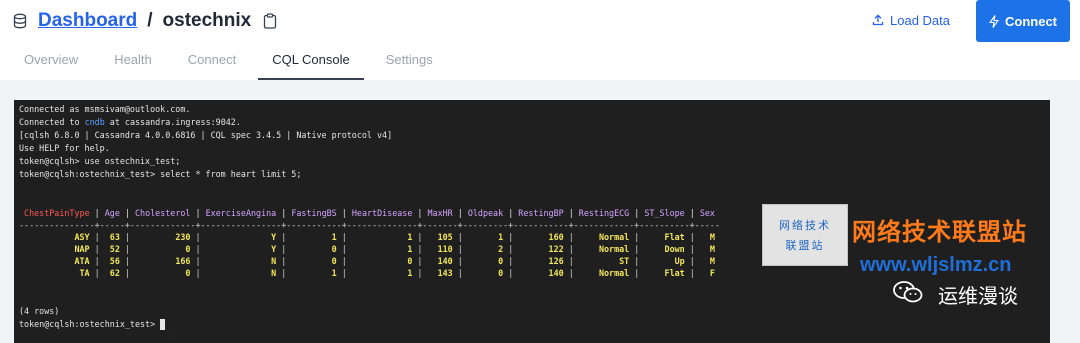 This screenshot has width=1080, height=343. Describe the element at coordinates (162, 237) in the screenshot. I see `table-cell: 230` at that location.